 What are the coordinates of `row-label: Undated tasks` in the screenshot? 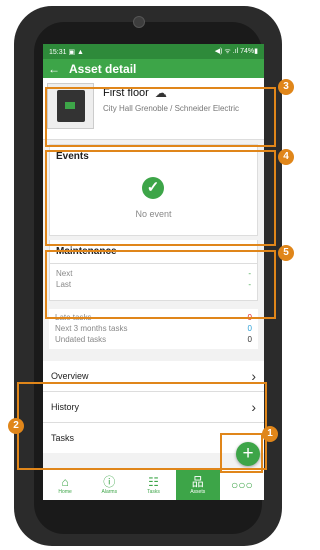 It's located at (81, 339).